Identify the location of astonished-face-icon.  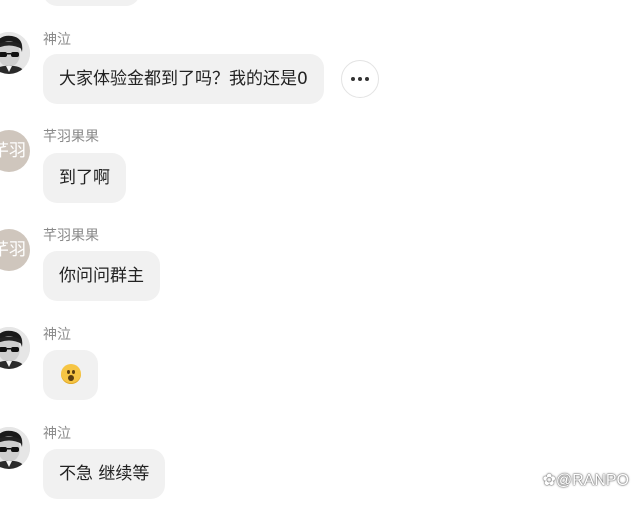
(70, 373).